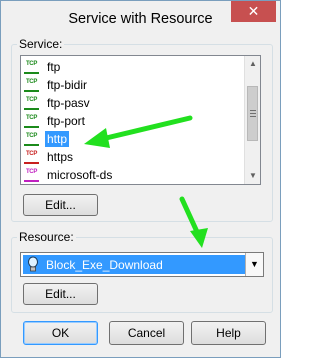 The image size is (320, 359). Describe the element at coordinates (55, 121) in the screenshot. I see `list-item-ftp-port: TCP ftp-port` at that location.